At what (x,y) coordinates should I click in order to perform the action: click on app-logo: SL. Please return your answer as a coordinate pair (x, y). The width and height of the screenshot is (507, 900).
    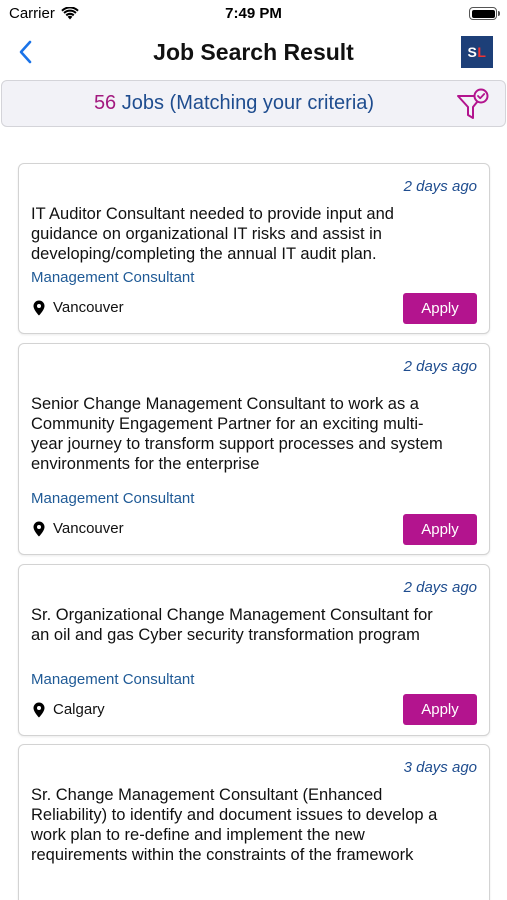
    Looking at the image, I should click on (477, 52).